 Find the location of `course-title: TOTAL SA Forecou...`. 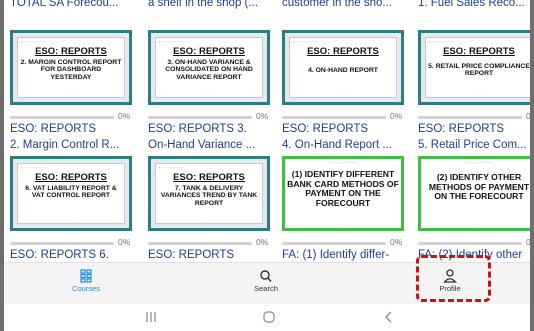

course-title: TOTAL SA Forecou... is located at coordinates (74, 4).